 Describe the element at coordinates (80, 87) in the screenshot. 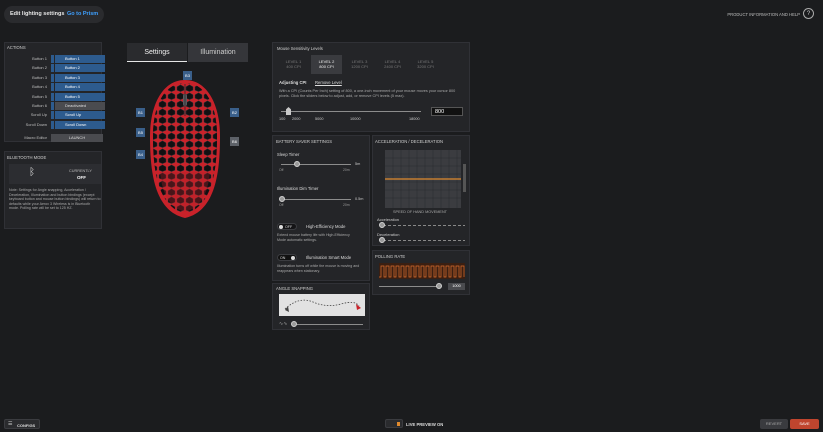

I see `action-row-value: Button 4` at that location.